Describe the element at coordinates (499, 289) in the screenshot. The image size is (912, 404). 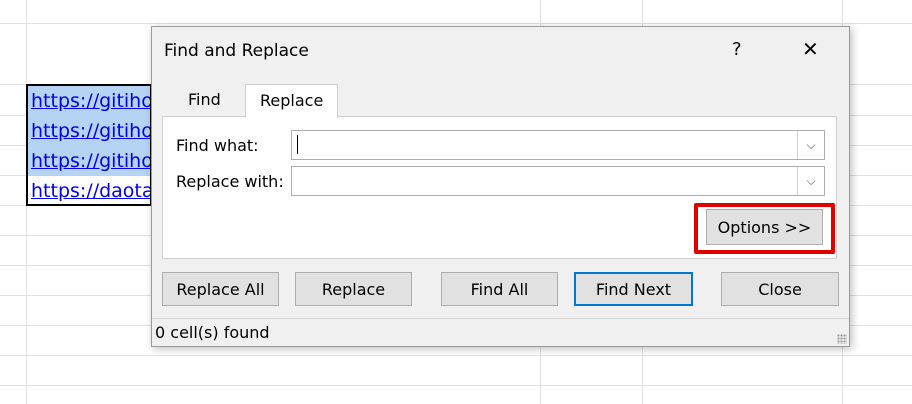
I see `find-all-button: Find All` at that location.